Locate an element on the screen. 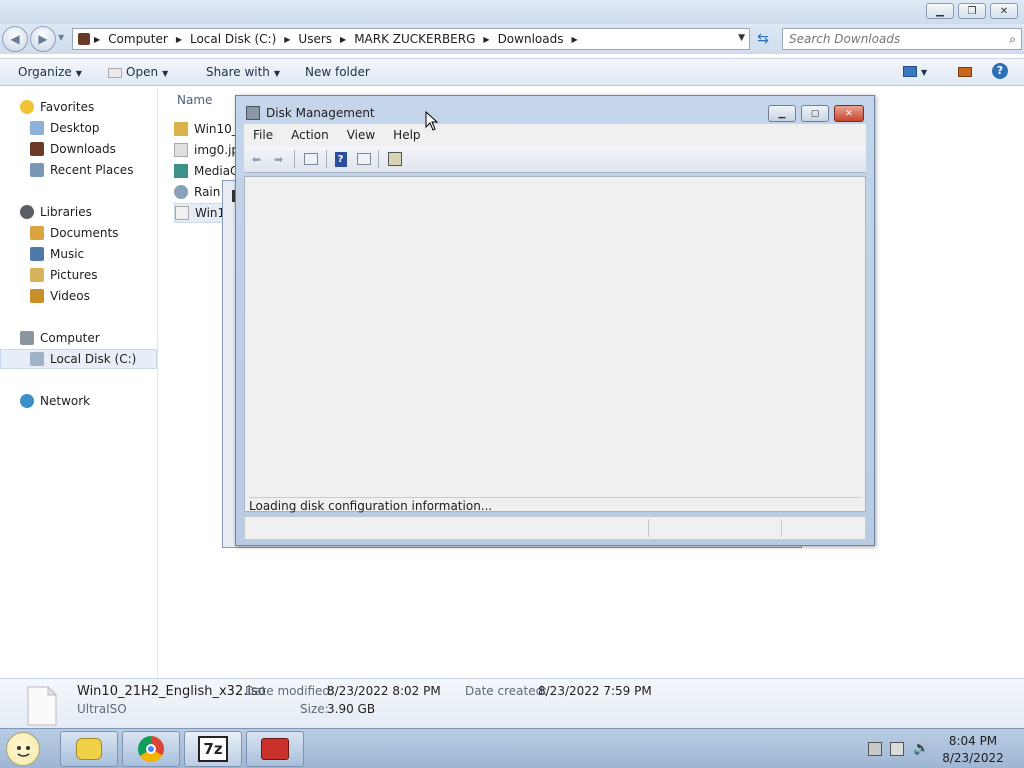 The height and width of the screenshot is (768, 1024). help-book-icon: ? is located at coordinates (340, 159).